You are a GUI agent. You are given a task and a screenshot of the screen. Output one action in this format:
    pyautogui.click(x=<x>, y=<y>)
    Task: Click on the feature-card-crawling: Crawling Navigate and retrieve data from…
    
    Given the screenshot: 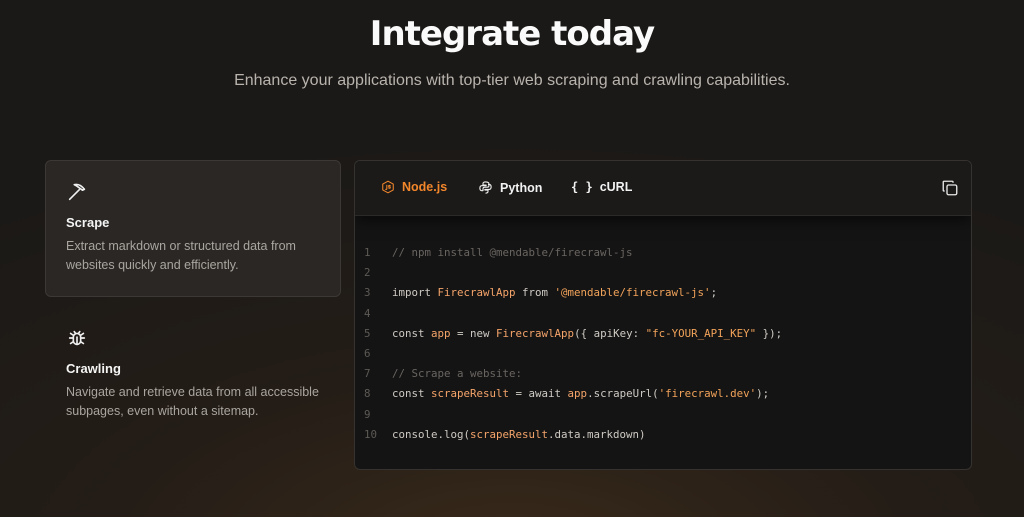 What is the action you would take?
    pyautogui.click(x=193, y=381)
    